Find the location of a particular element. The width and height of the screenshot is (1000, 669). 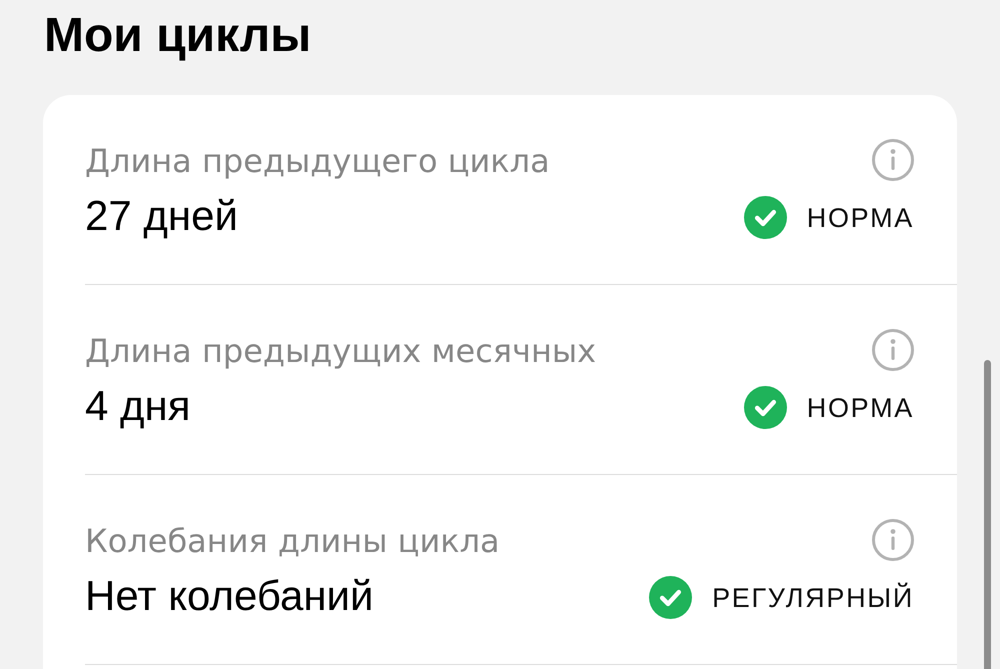

metric-value: 27 дней is located at coordinates (161, 216).